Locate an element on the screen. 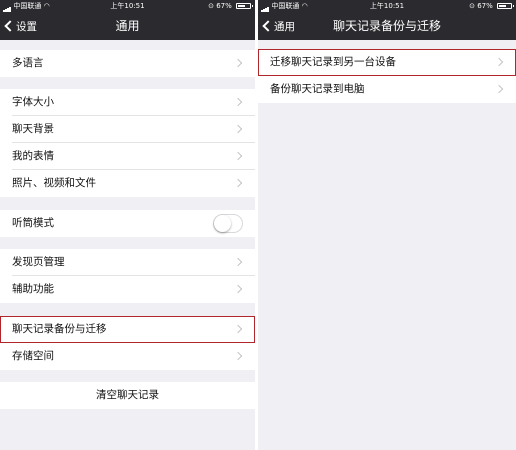 This screenshot has height=450, width=516. list-item-label: 我的表情 is located at coordinates (33, 156).